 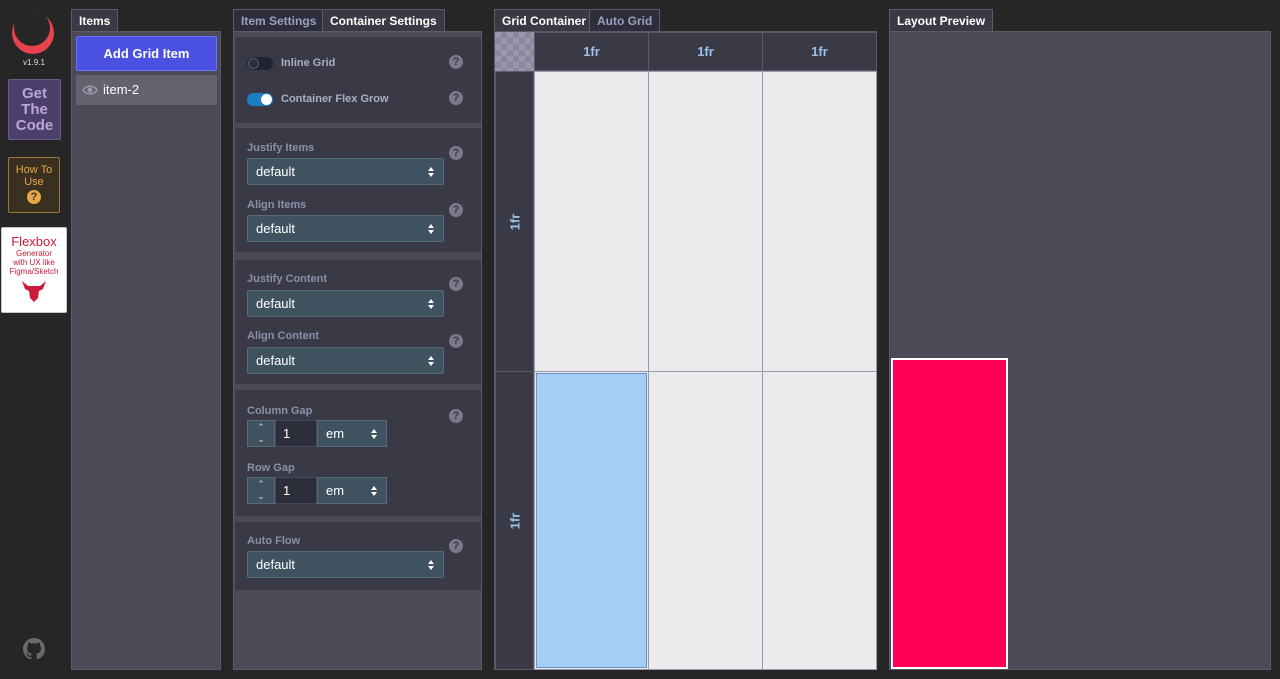 I want to click on tab-grid-container: Grid Container, so click(x=544, y=20).